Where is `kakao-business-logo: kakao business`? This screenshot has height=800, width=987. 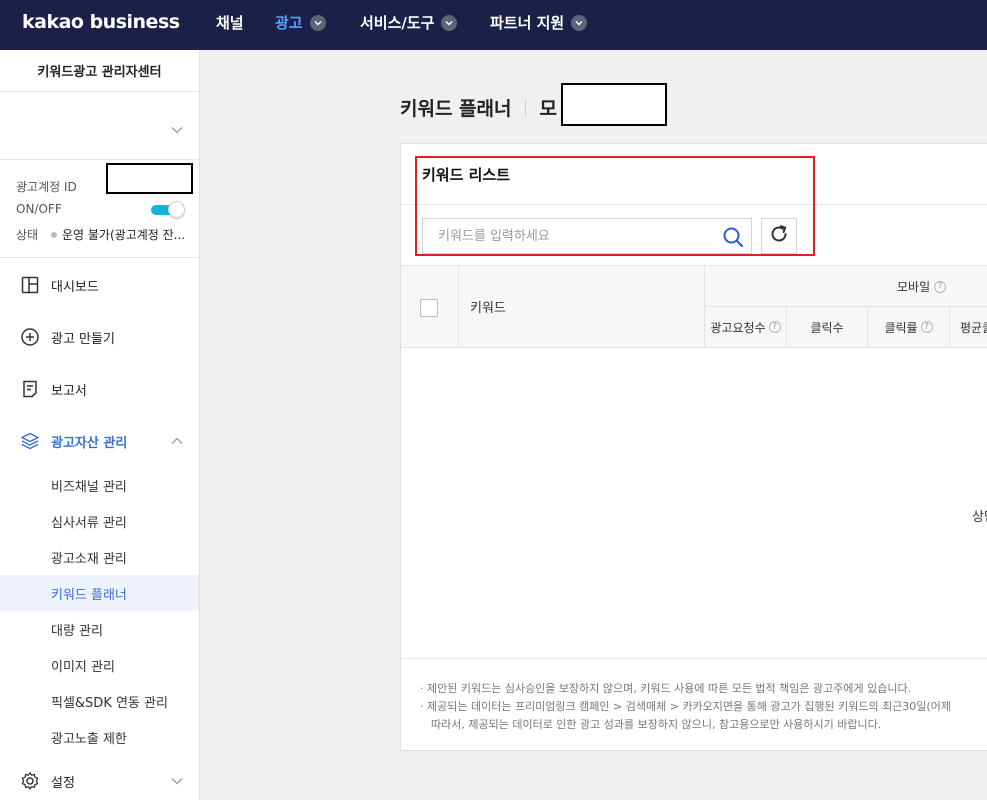
kakao-business-logo: kakao business is located at coordinates (101, 22).